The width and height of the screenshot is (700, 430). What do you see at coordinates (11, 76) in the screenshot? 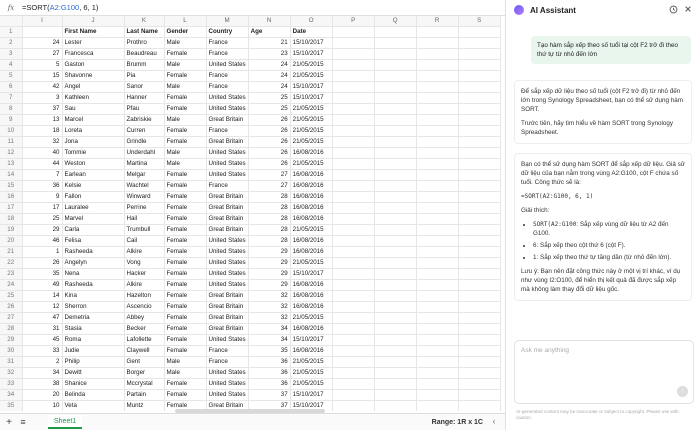
I see `row-header: 5` at bounding box center [11, 76].